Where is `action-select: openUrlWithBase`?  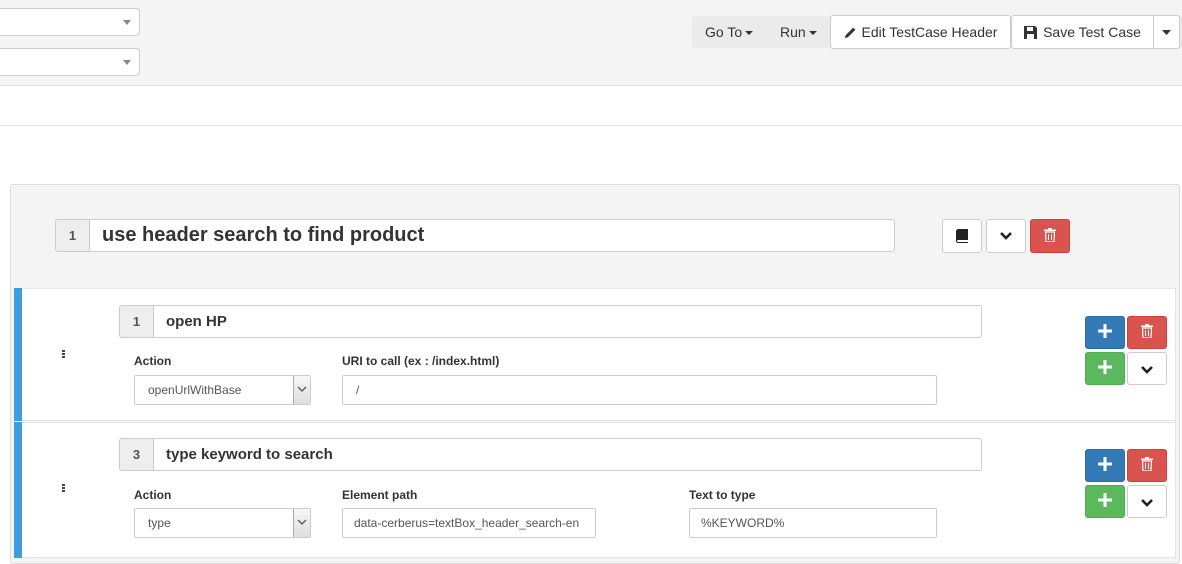 action-select: openUrlWithBase is located at coordinates (222, 390).